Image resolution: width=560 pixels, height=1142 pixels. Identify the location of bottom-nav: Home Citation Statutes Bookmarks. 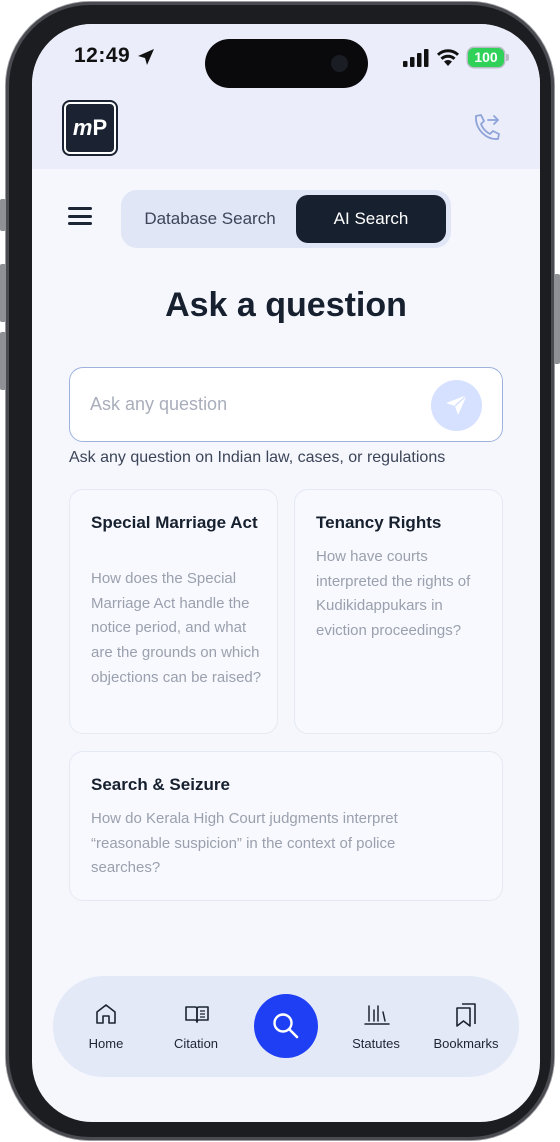
(286, 1026).